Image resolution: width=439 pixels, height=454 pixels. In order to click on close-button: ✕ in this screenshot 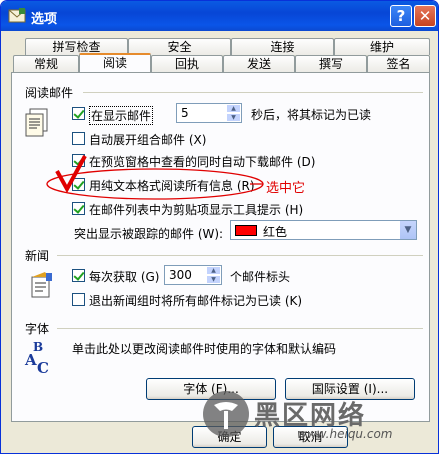, I will do `click(425, 16)`.